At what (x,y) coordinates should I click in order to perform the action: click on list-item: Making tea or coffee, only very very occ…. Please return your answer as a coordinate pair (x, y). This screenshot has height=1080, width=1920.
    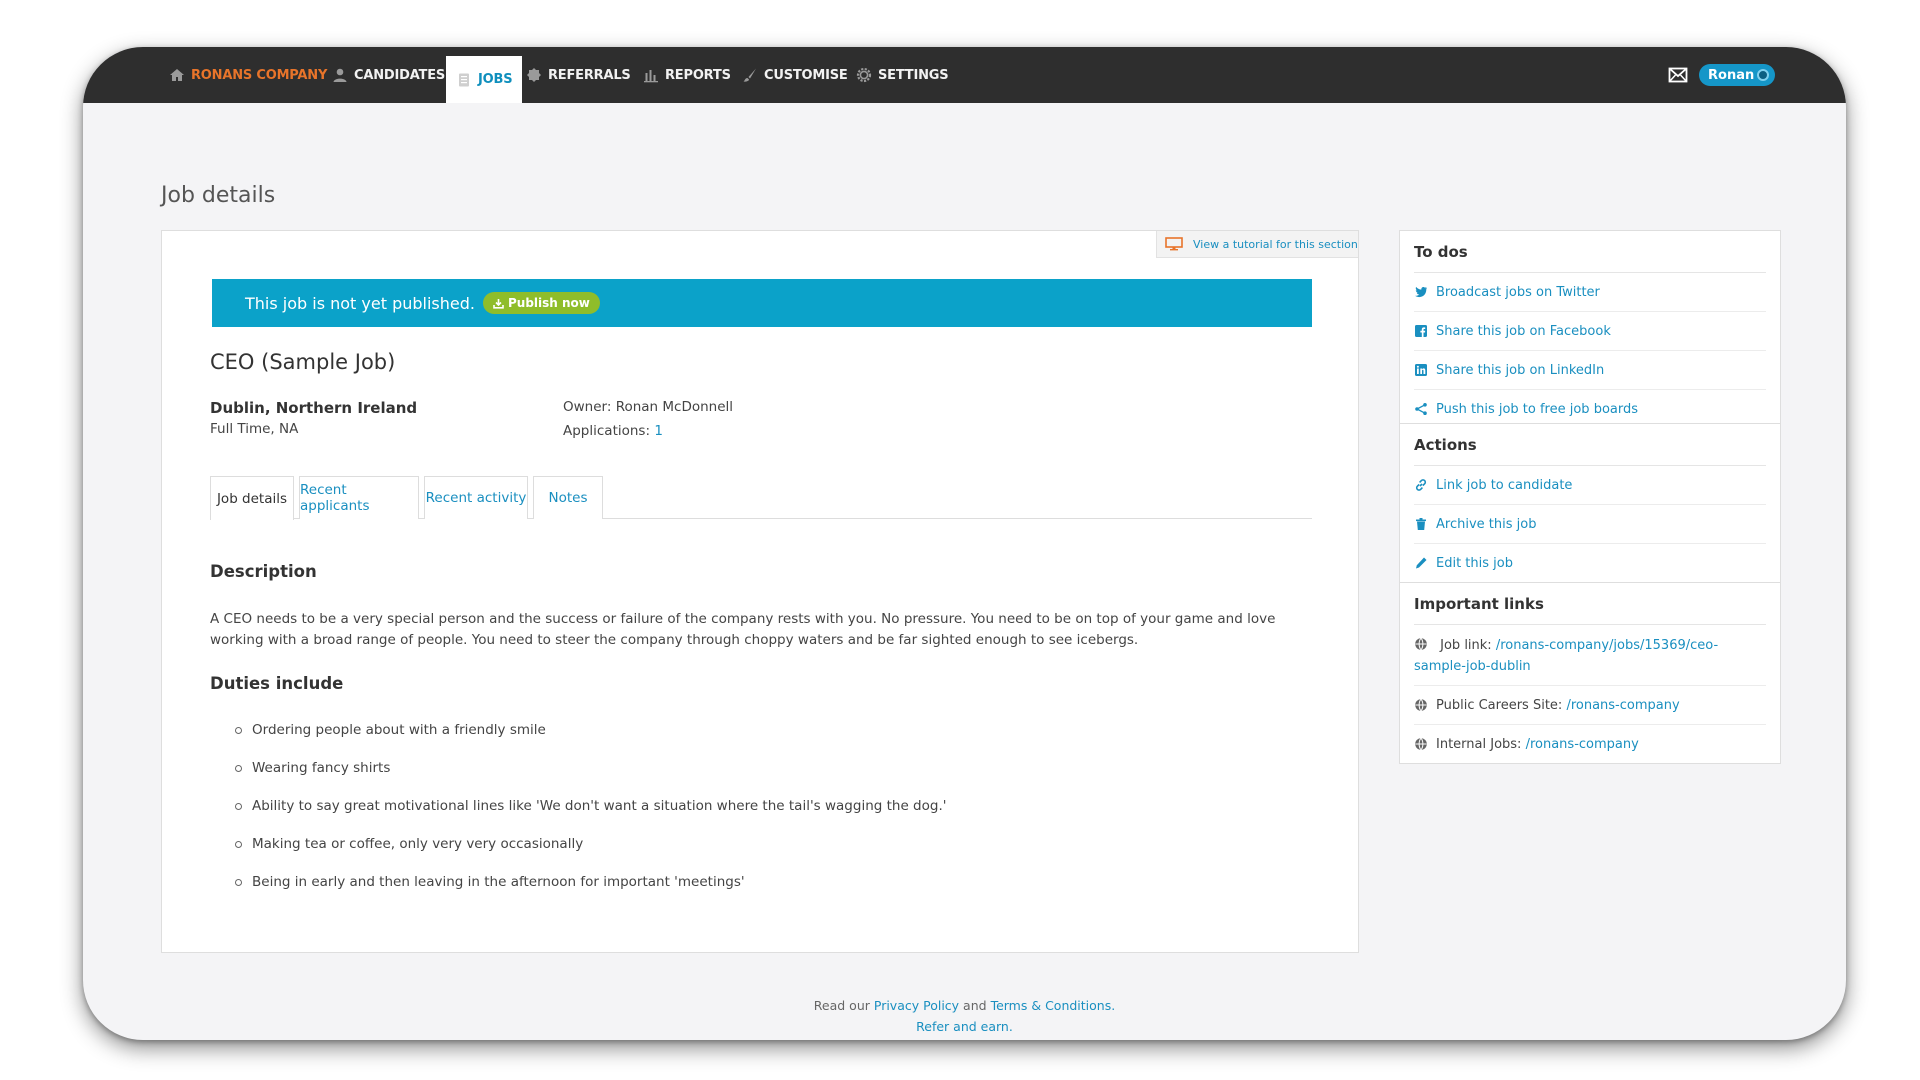
    Looking at the image, I should click on (760, 853).